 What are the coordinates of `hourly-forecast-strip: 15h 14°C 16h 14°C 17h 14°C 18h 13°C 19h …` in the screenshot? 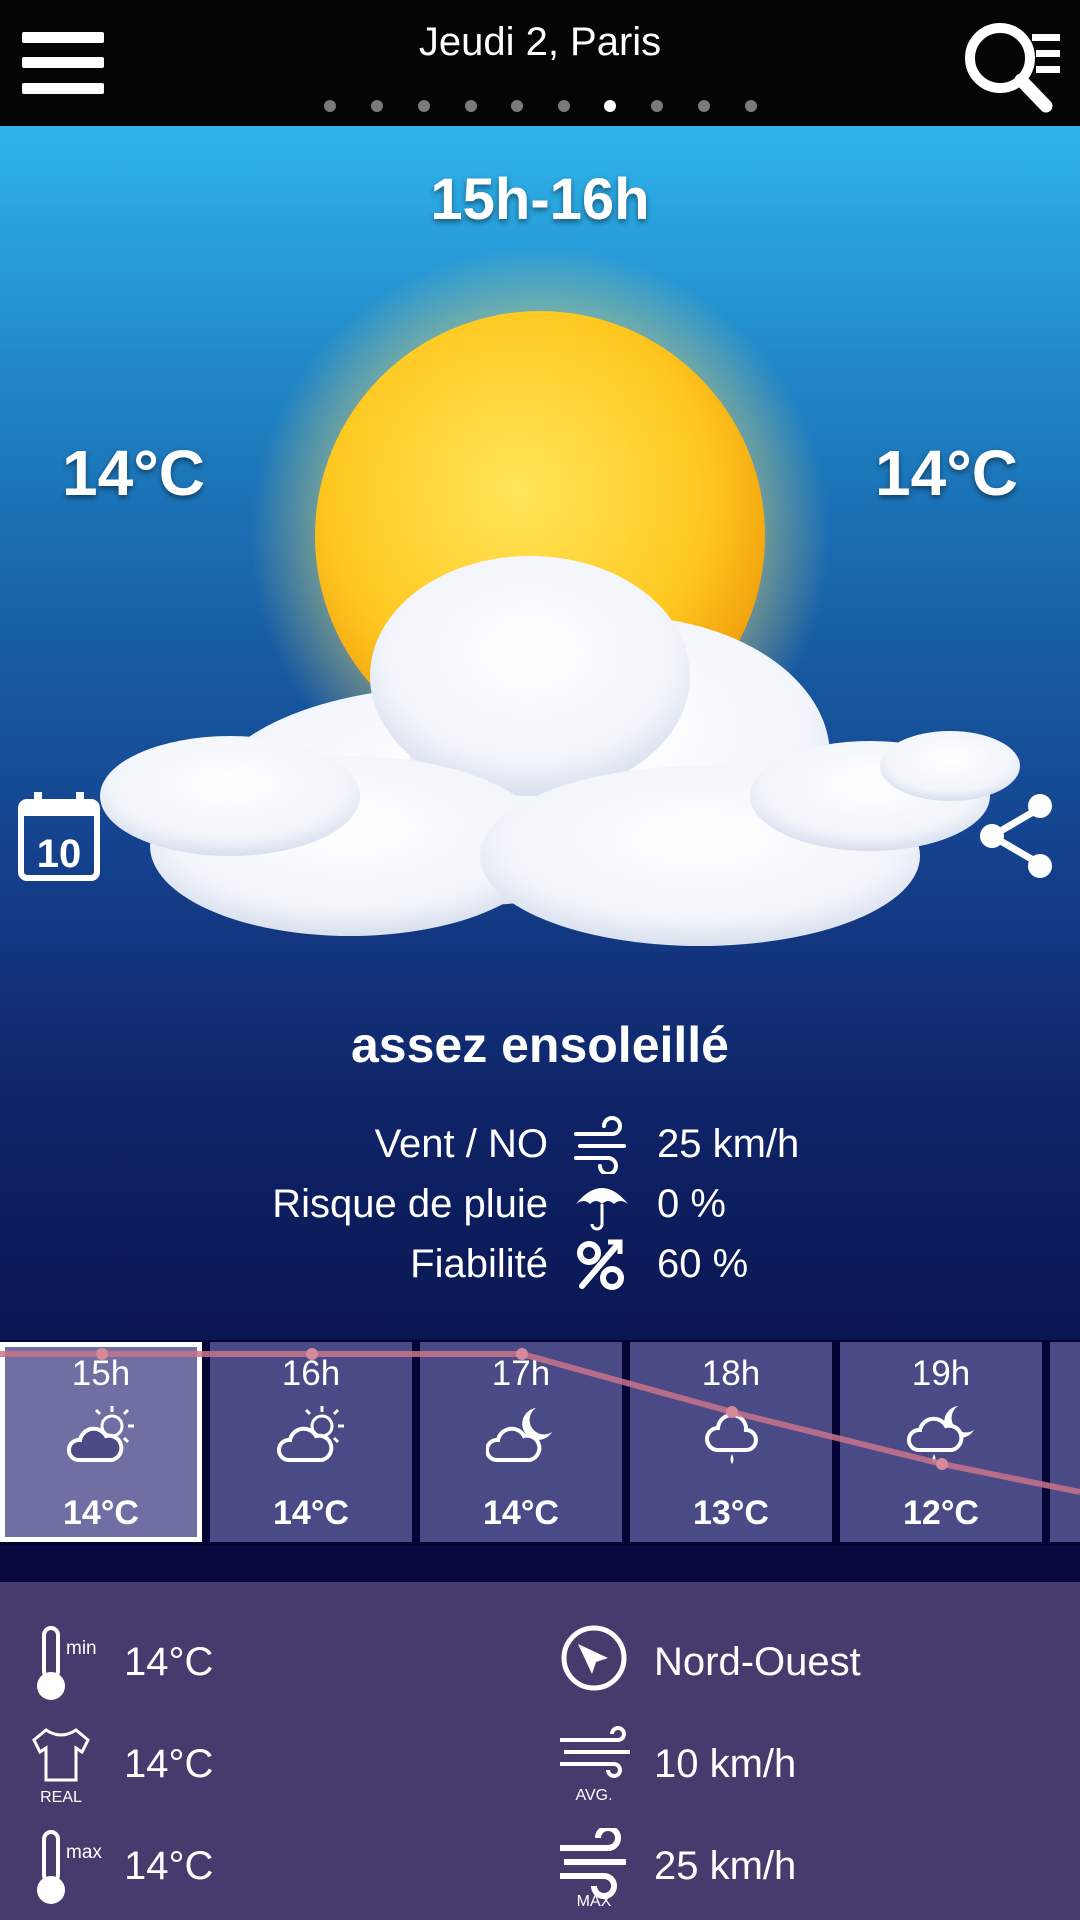 It's located at (540, 1443).